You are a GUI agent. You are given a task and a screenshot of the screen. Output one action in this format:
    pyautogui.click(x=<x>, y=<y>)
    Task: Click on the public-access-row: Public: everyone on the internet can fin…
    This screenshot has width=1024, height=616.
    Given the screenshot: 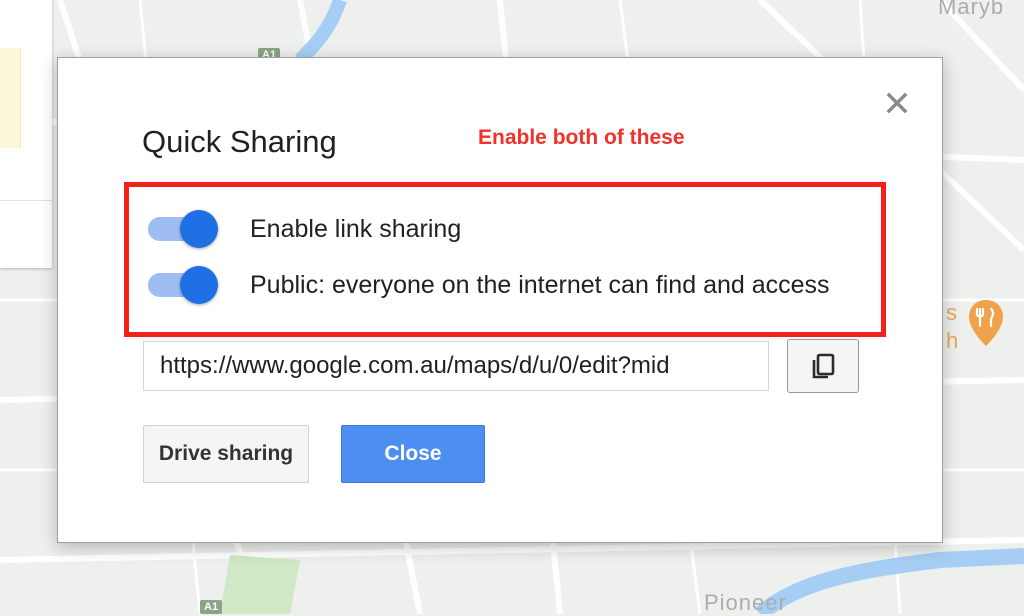 What is the action you would take?
    pyautogui.click(x=488, y=285)
    